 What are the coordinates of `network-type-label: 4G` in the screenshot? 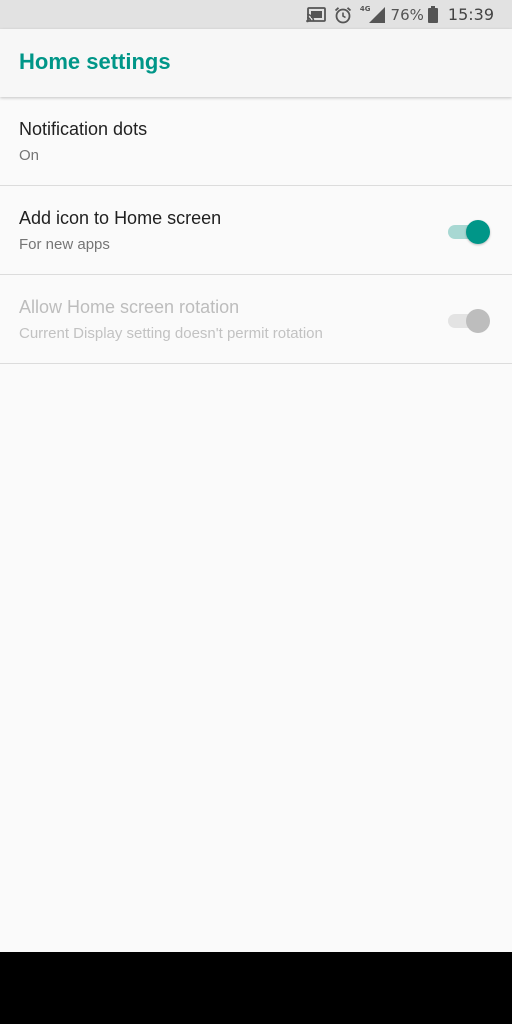 It's located at (365, 8).